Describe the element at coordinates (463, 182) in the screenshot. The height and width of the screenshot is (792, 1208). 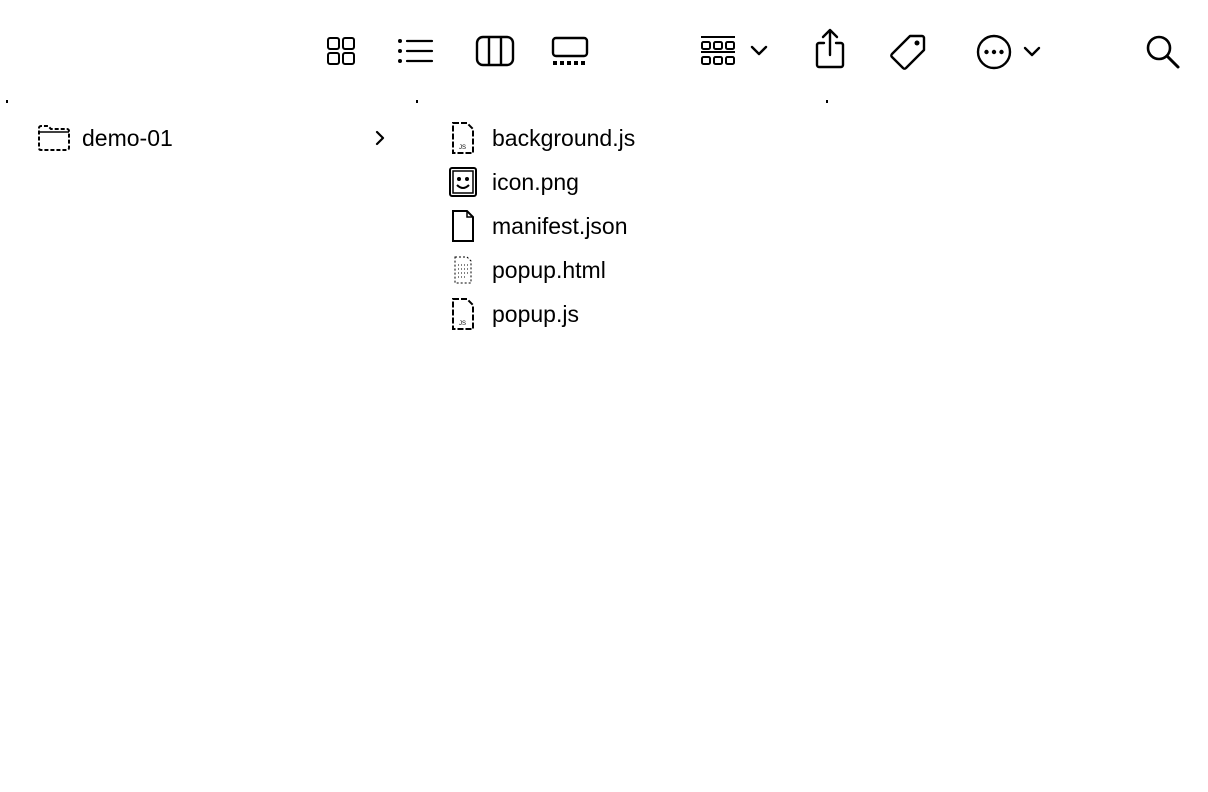
I see `image-file-icon` at that location.